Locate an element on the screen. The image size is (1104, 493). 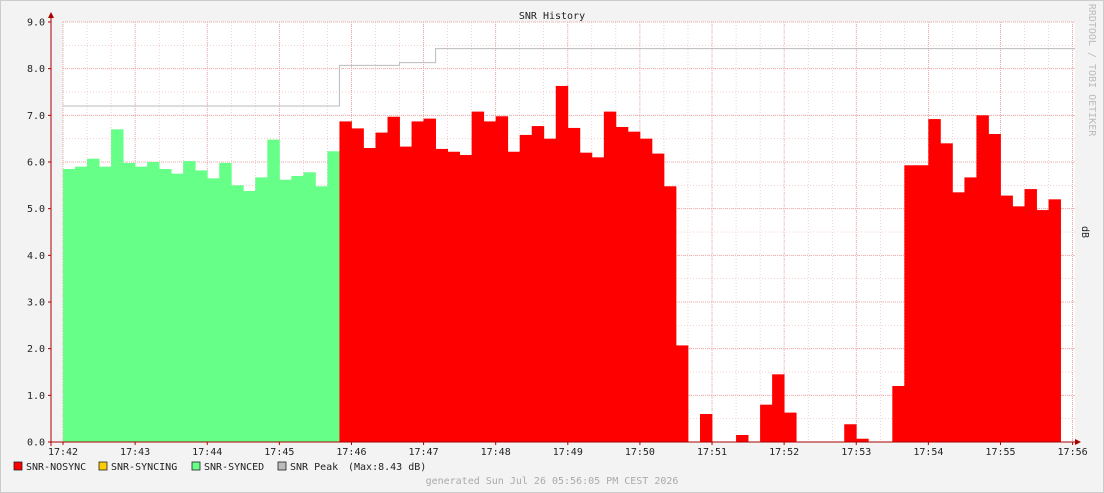
x-tick-label: 17:48 is located at coordinates (496, 452).